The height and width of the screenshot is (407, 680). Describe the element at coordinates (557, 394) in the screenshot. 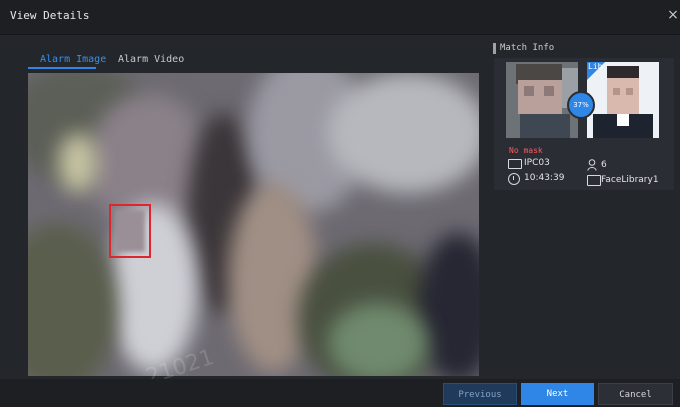

I see `next-button: Next` at that location.